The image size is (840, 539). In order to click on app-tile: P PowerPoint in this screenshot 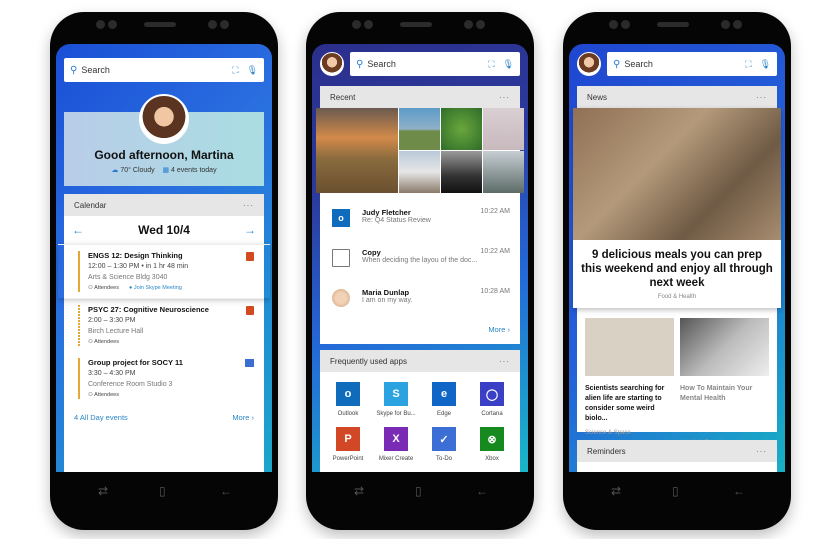, I will do `click(348, 444)`.